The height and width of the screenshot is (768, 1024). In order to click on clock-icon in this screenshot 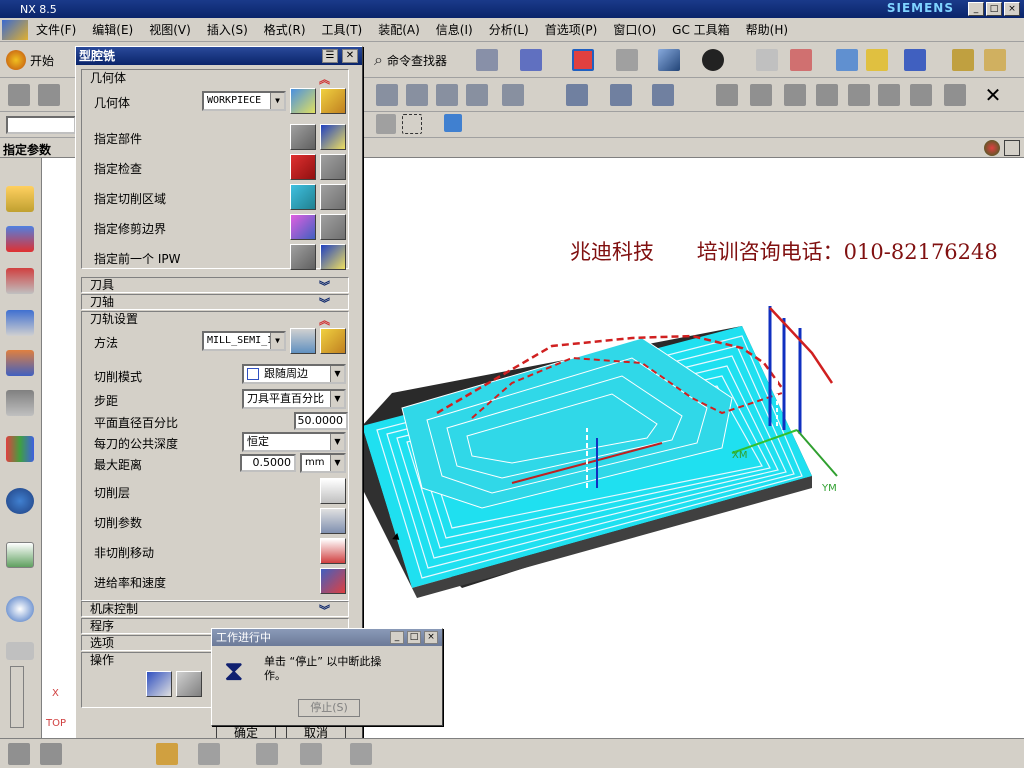, I will do `click(20, 609)`.